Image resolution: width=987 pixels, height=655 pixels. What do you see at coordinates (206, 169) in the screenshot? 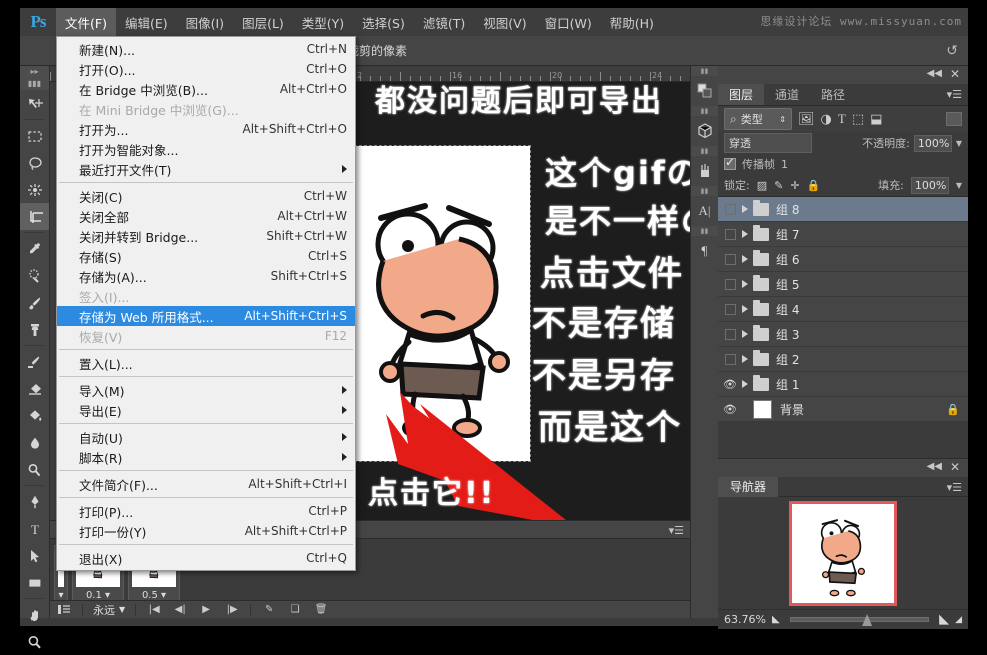
I see `file-menu-item-6: 最近打开文件(T)` at bounding box center [206, 169].